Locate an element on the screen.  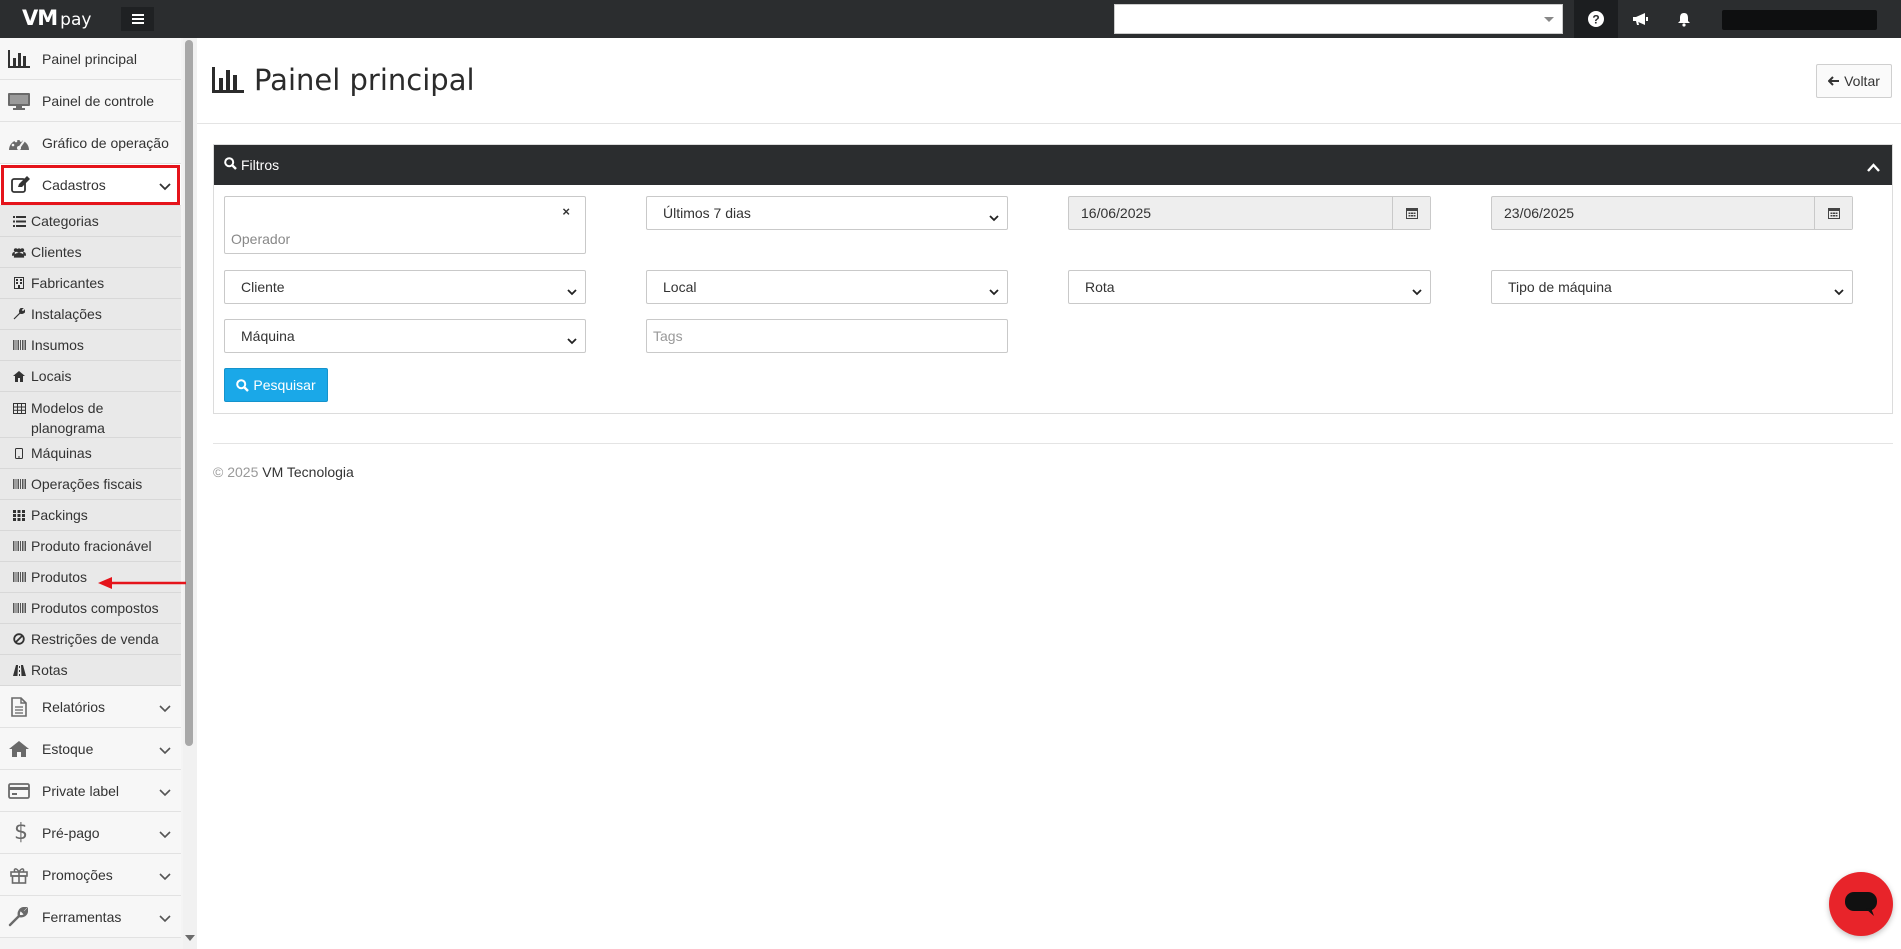
sidebar-item-locais: Locais is located at coordinates (90, 376).